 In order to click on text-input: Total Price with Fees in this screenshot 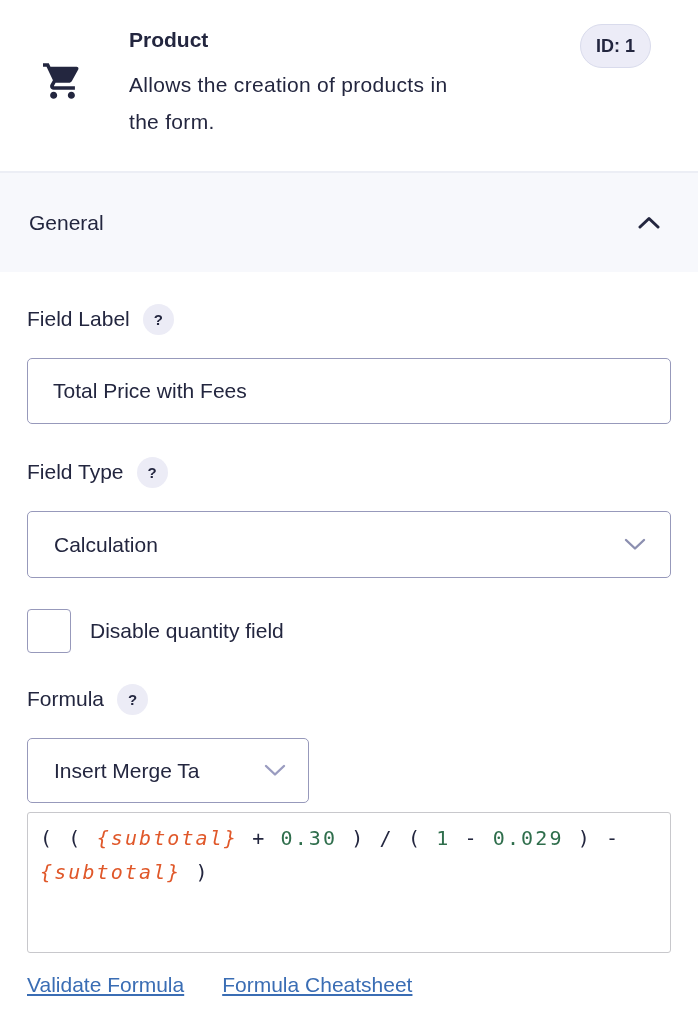, I will do `click(349, 391)`.